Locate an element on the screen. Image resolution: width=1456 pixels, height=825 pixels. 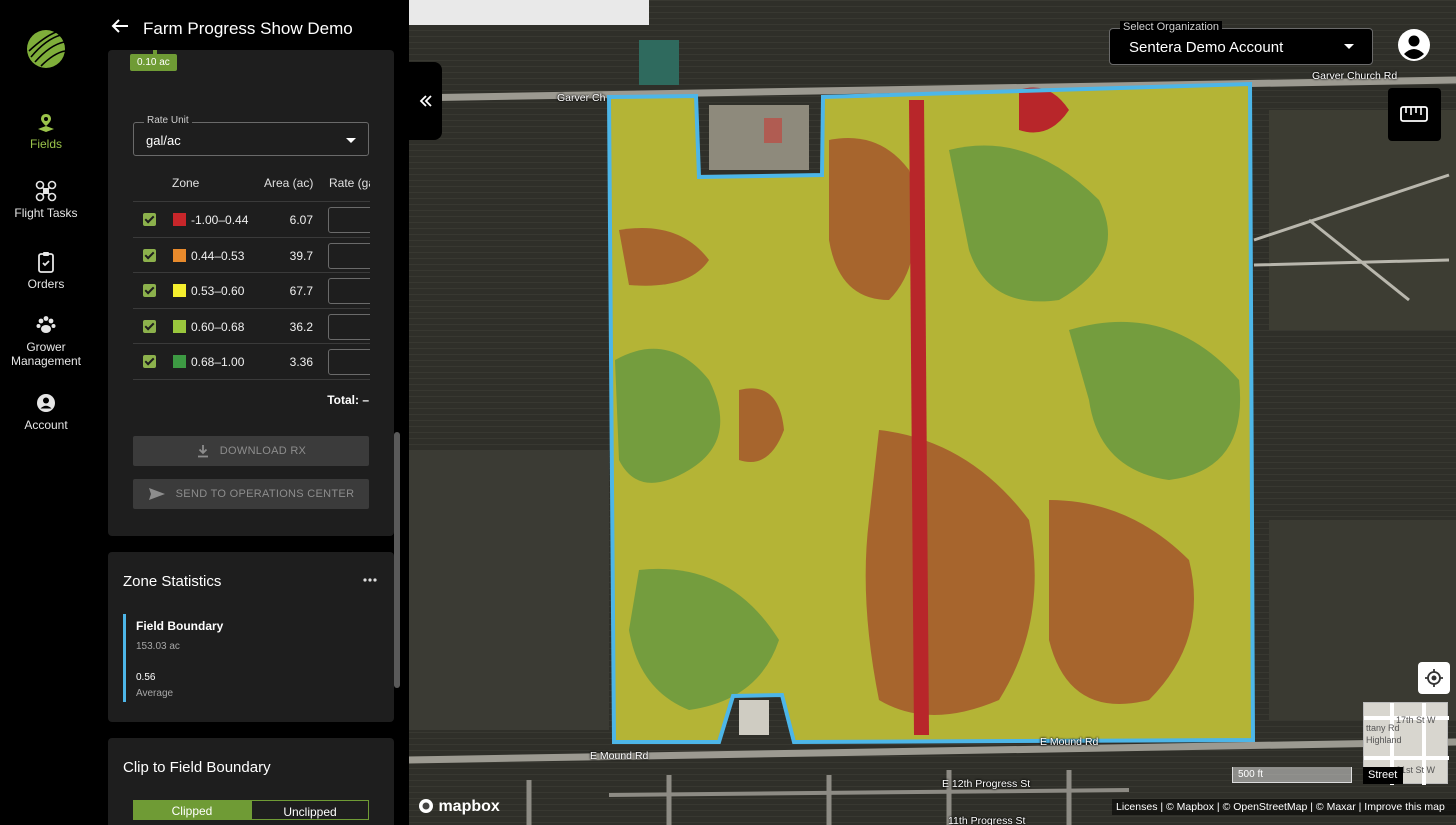
road-label-12th-progress: E 12th Progress St is located at coordinates (986, 784).